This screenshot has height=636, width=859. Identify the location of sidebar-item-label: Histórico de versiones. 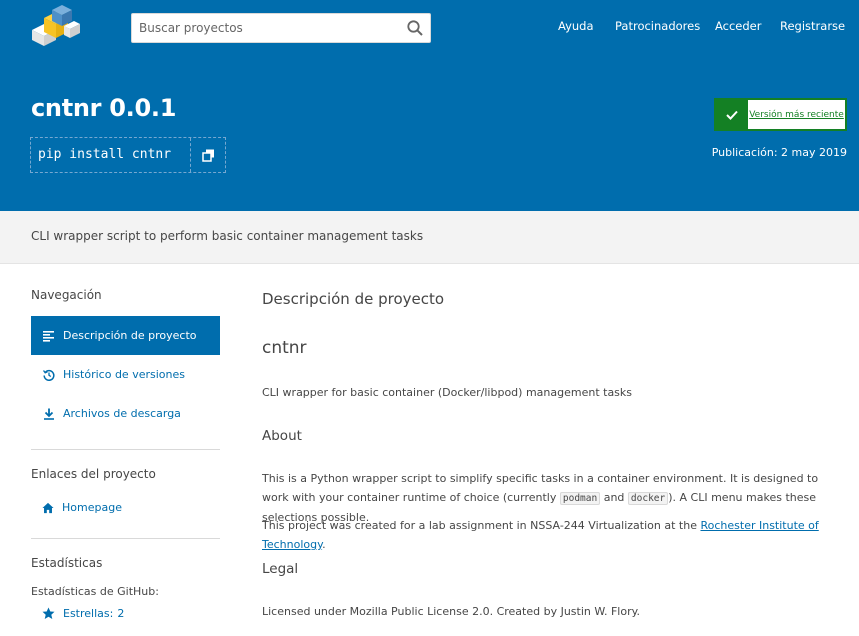
(124, 374).